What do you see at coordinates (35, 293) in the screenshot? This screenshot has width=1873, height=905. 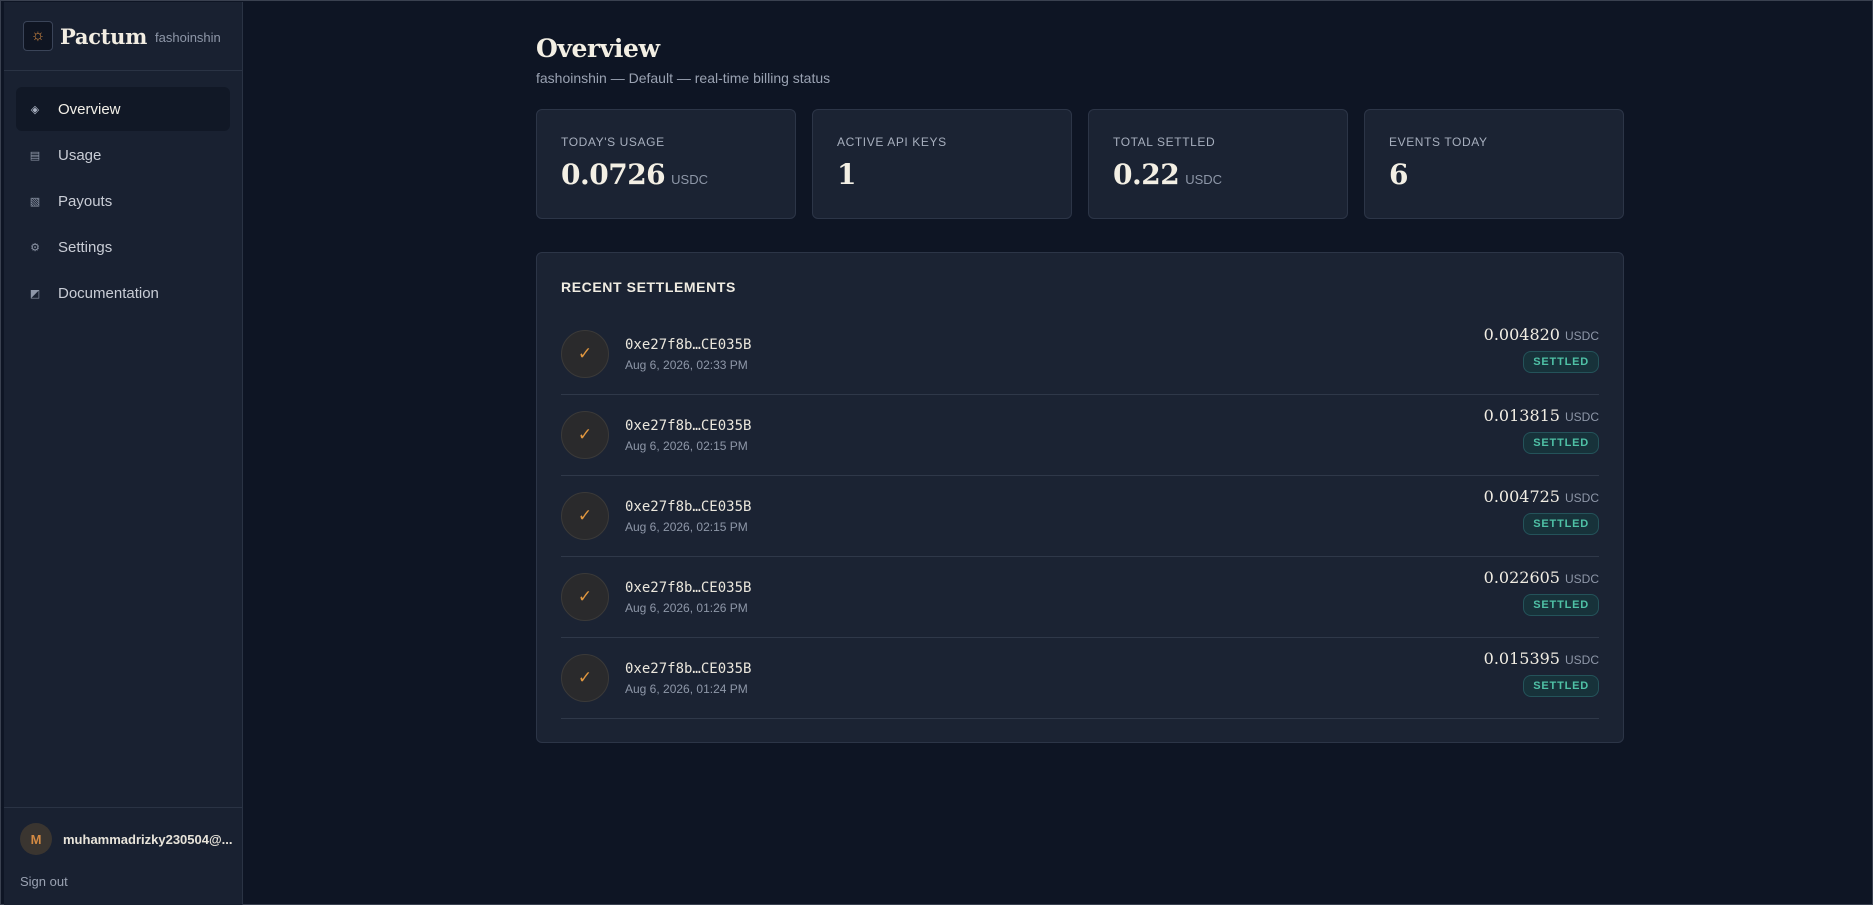 I see `documentation-icon: ◩` at bounding box center [35, 293].